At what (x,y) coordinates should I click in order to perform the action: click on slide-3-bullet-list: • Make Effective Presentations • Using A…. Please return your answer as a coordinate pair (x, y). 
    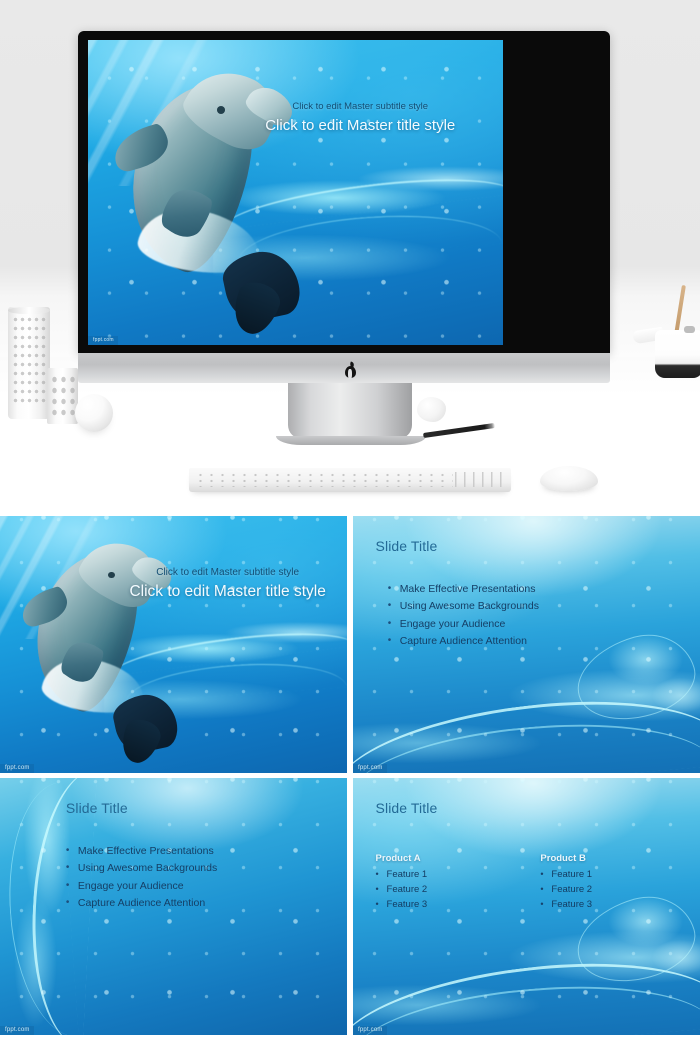
    Looking at the image, I should click on (141, 880).